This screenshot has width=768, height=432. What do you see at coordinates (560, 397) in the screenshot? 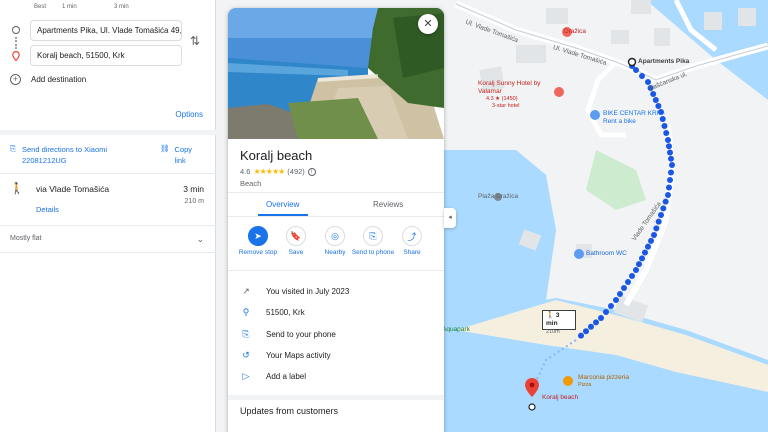
I see `map-label-koralj: Koralj beach` at bounding box center [560, 397].